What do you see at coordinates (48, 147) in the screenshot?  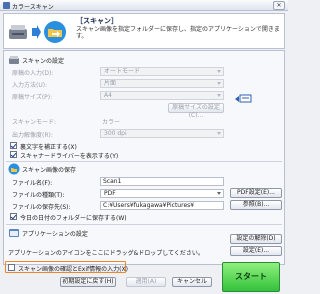 I see `auto-correct-label: 裏文字を補正する(X)` at bounding box center [48, 147].